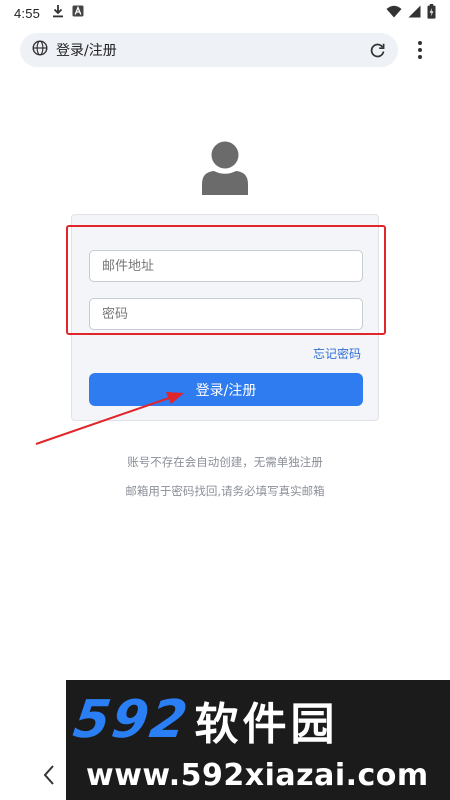 The height and width of the screenshot is (800, 450). I want to click on watermark-banner: 592 软件园 www.592xiazai.com, so click(258, 740).